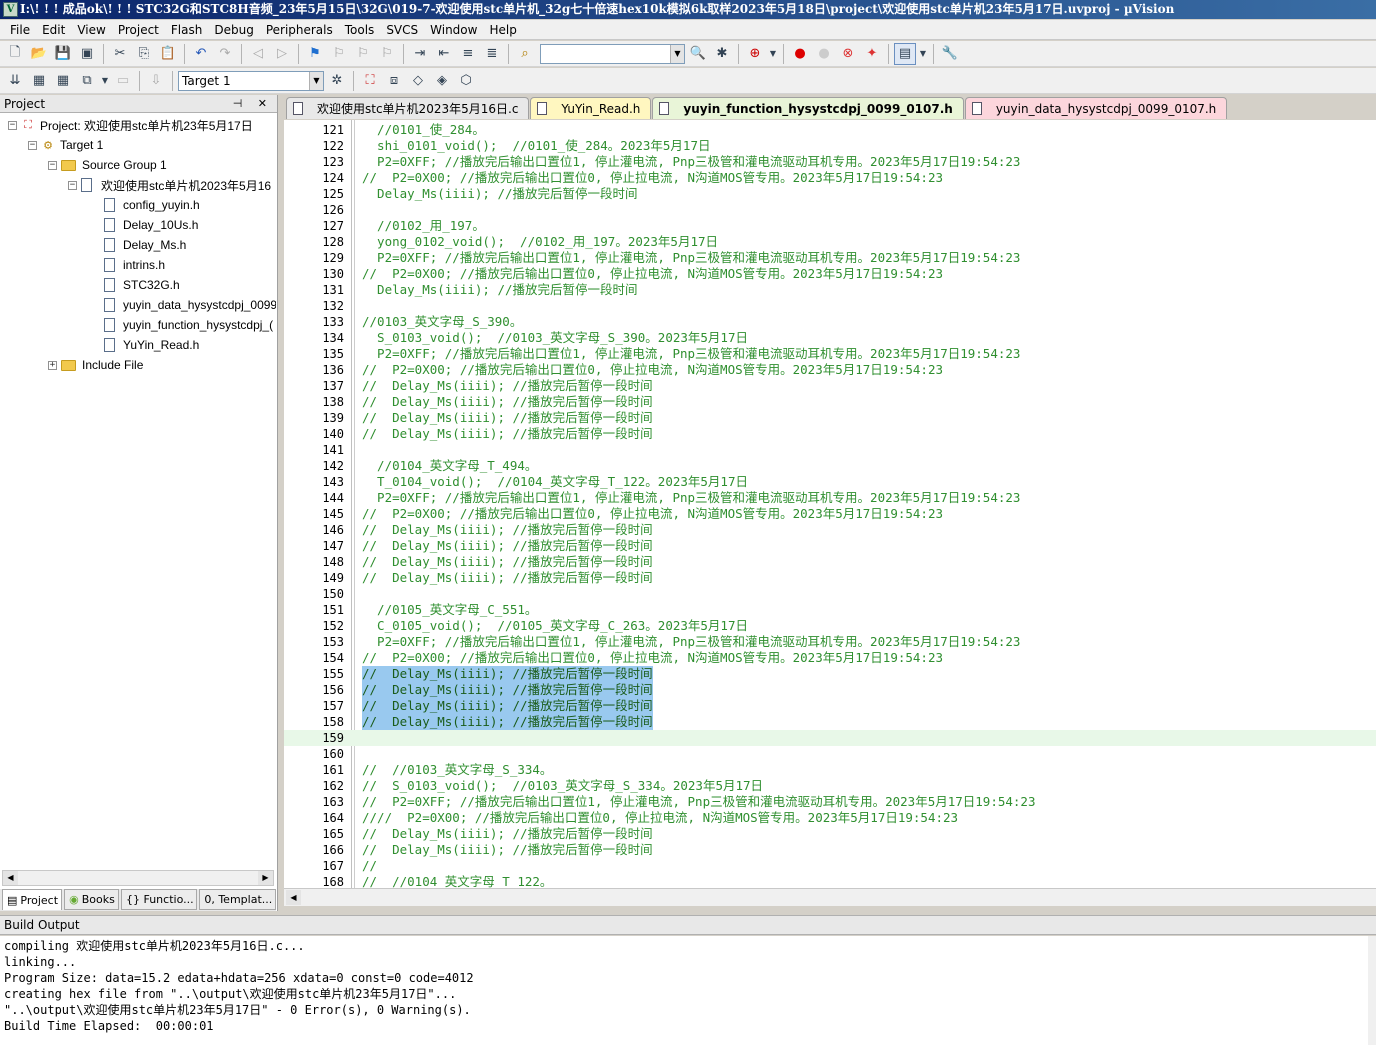  What do you see at coordinates (502, 30) in the screenshot?
I see `menu-help: Help` at bounding box center [502, 30].